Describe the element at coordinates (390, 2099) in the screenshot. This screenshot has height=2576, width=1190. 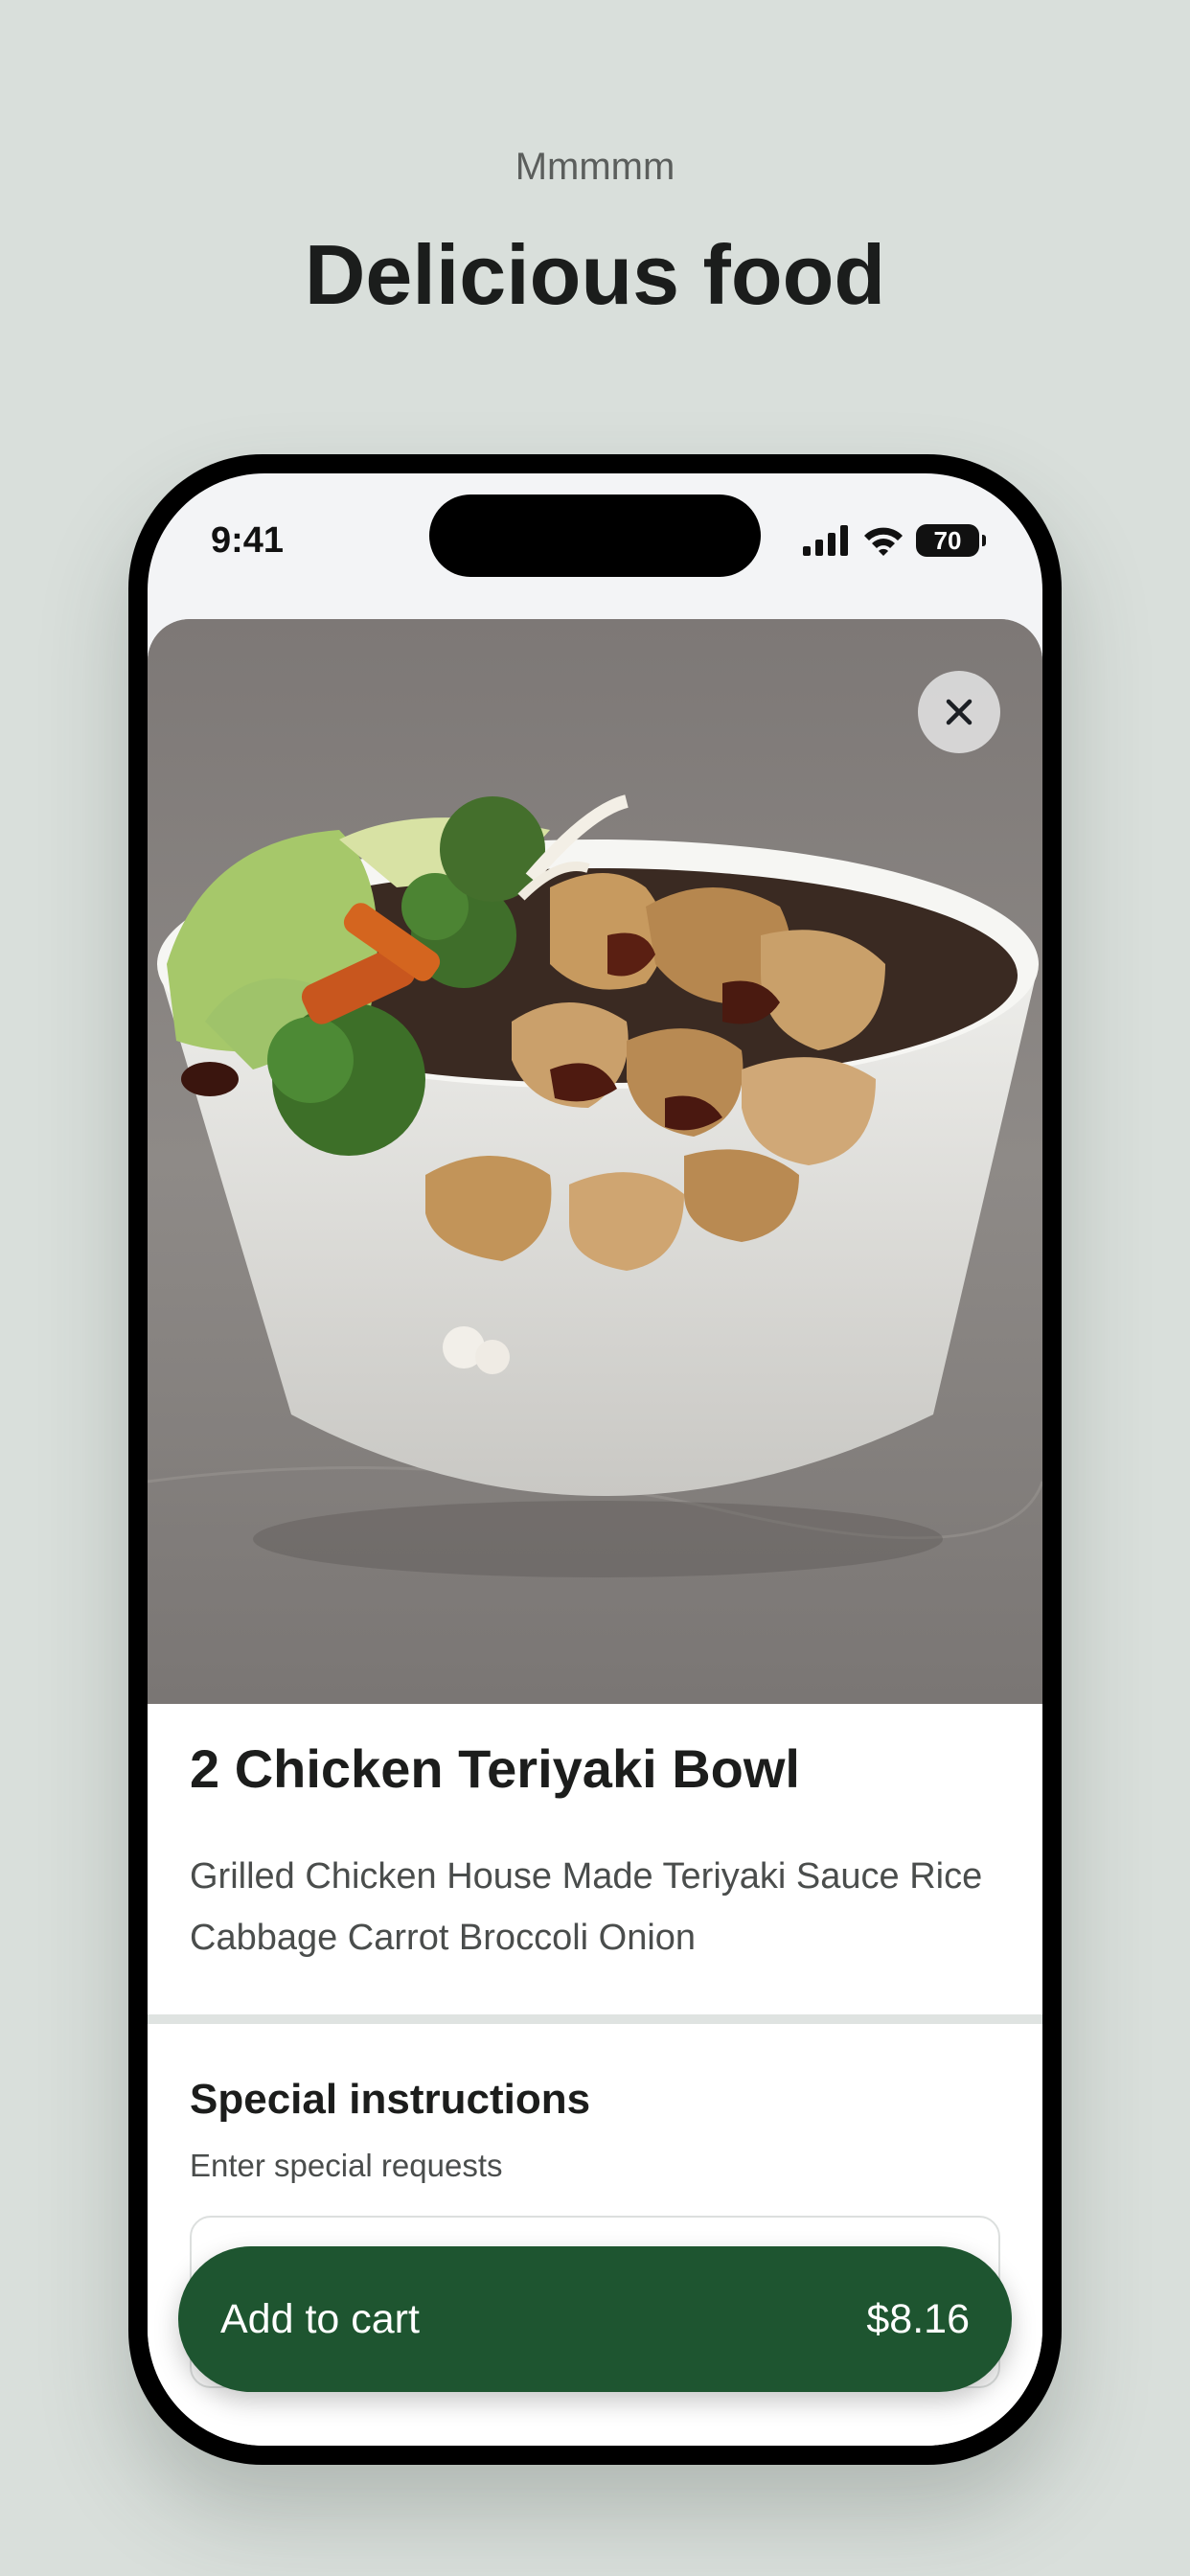
I see `special-instructions-title: Special instructions` at that location.